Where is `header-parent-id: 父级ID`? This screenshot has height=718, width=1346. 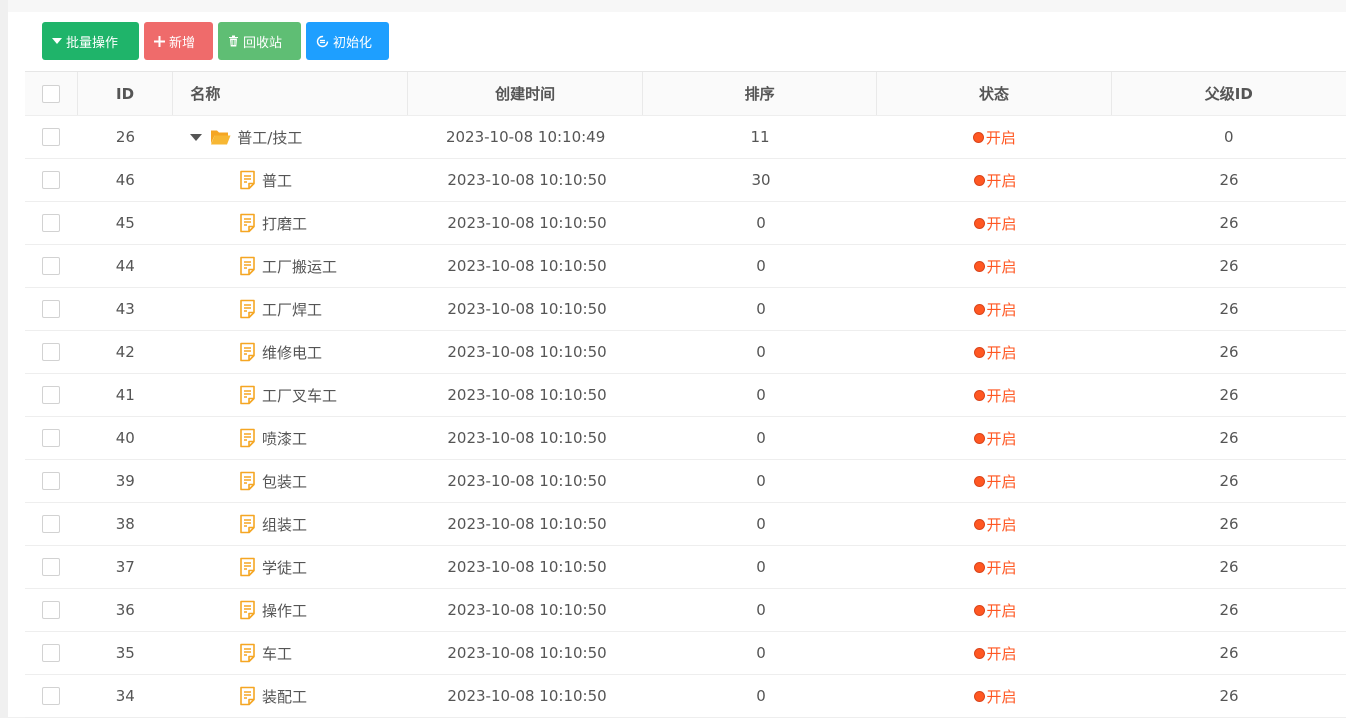
header-parent-id: 父级ID is located at coordinates (1229, 93).